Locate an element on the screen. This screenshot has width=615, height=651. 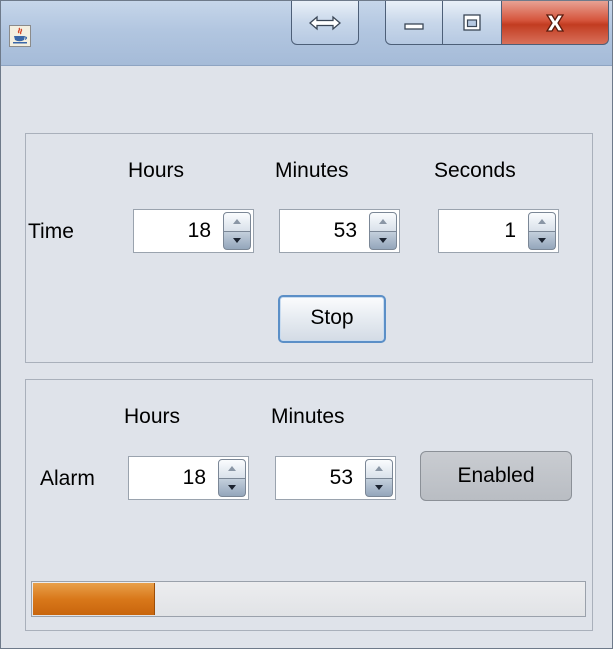
time-minutes-spinner: 53 is located at coordinates (339, 231).